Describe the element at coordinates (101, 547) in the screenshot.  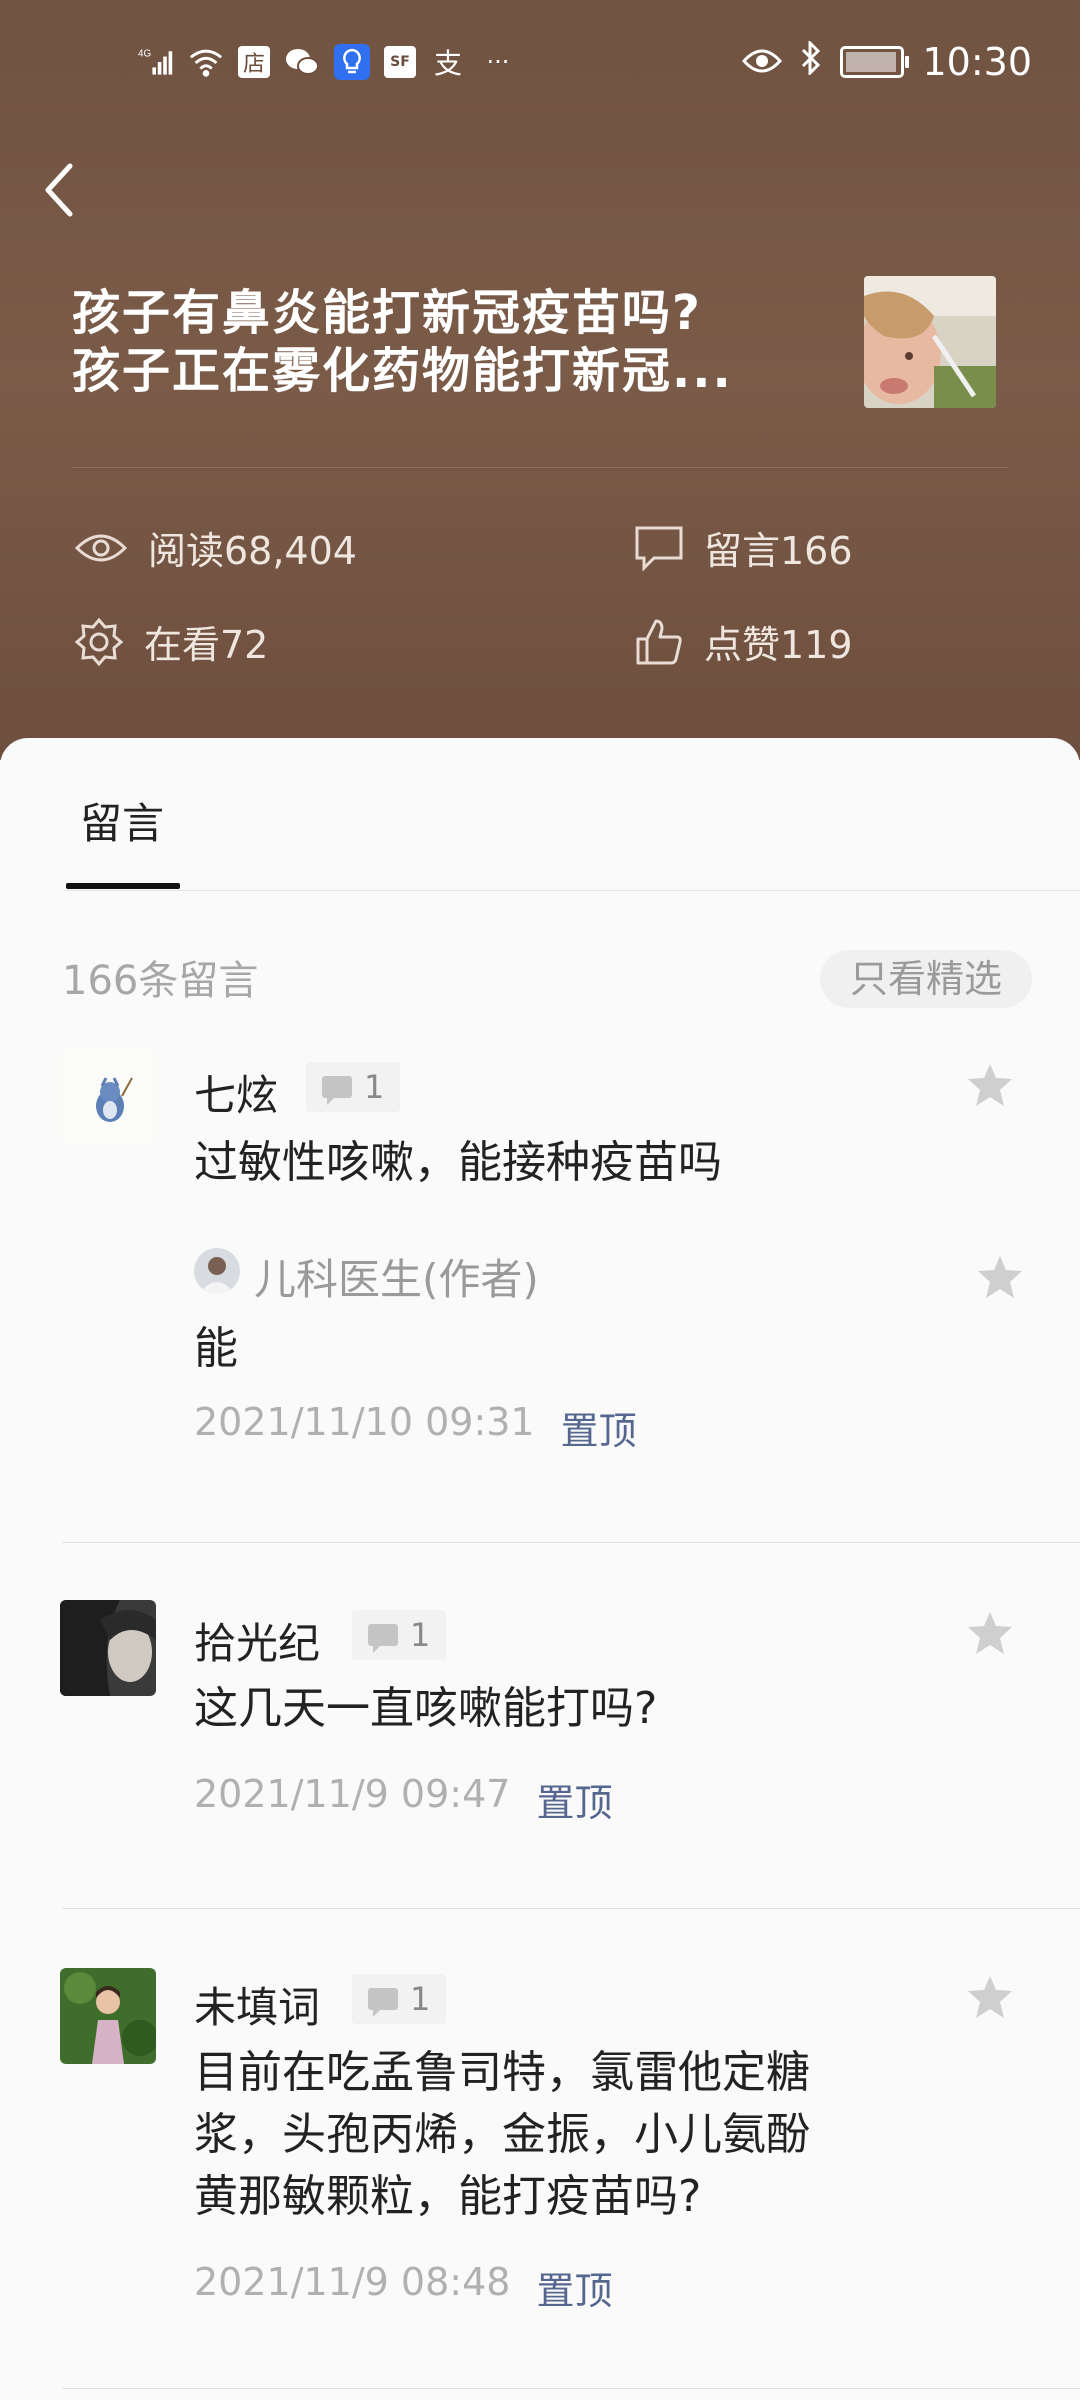
I see `eye-icon` at that location.